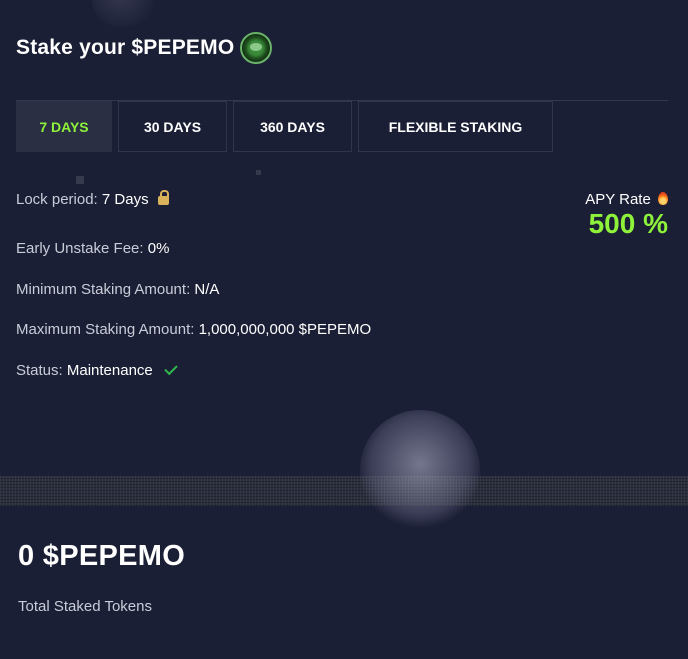 The height and width of the screenshot is (659, 688). I want to click on pepemo-logo-icon, so click(256, 48).